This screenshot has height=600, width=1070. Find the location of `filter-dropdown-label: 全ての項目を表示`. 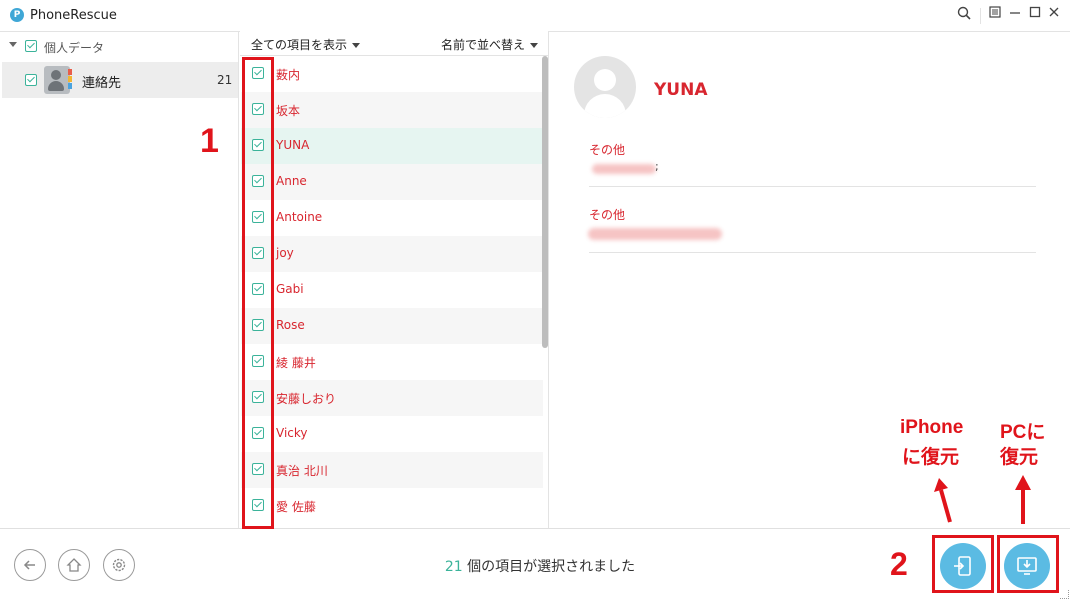

filter-dropdown-label: 全ての項目を表示 is located at coordinates (299, 45).